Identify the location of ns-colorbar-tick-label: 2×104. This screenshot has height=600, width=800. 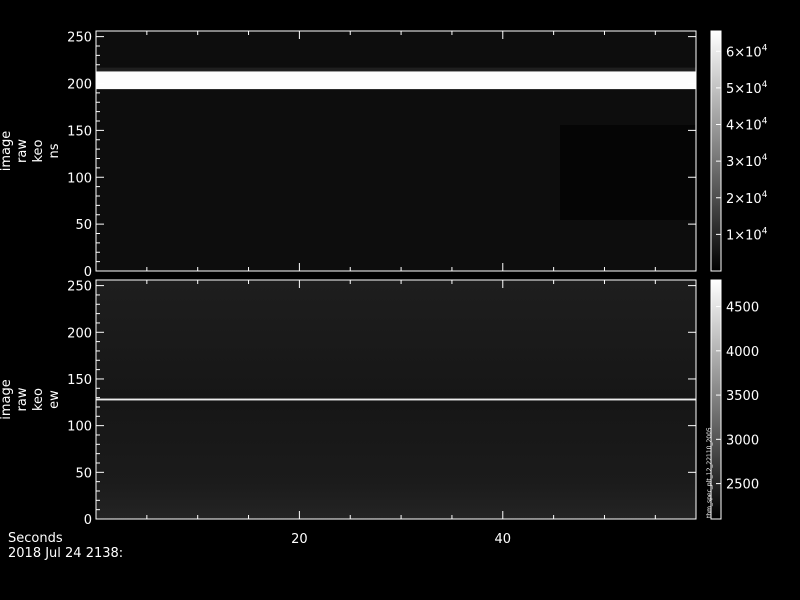
(747, 198).